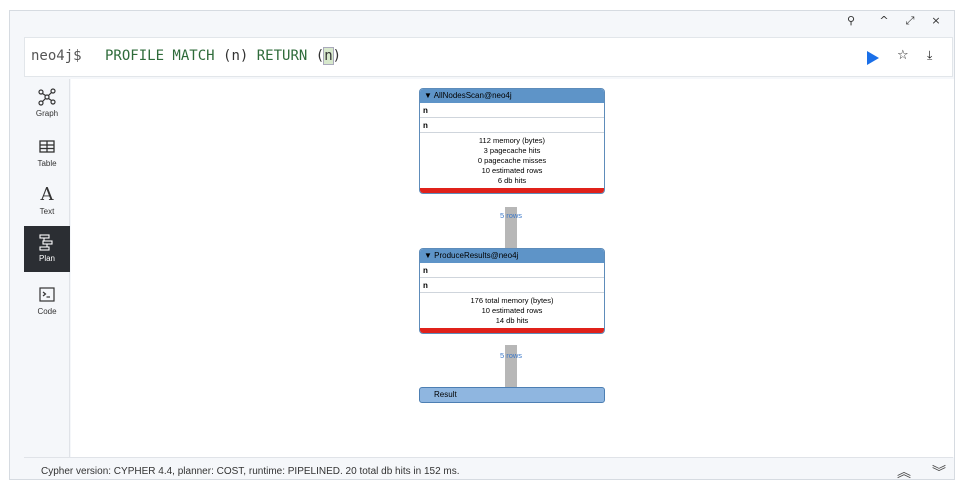  I want to click on query-pattern: (n), so click(240, 56).